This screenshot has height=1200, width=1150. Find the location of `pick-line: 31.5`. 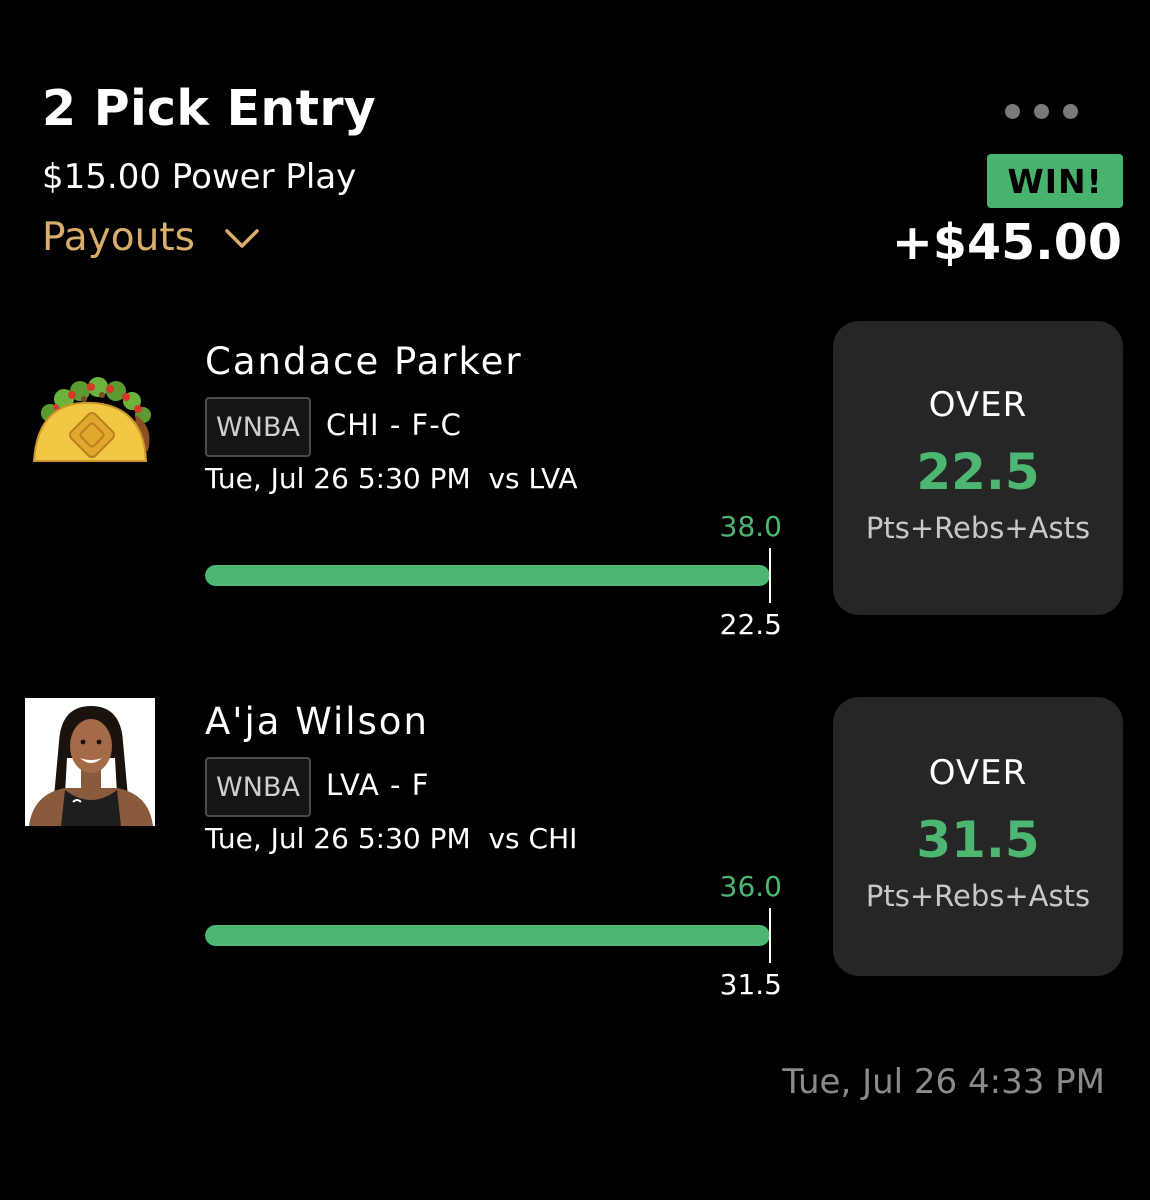

pick-line: 31.5 is located at coordinates (978, 840).